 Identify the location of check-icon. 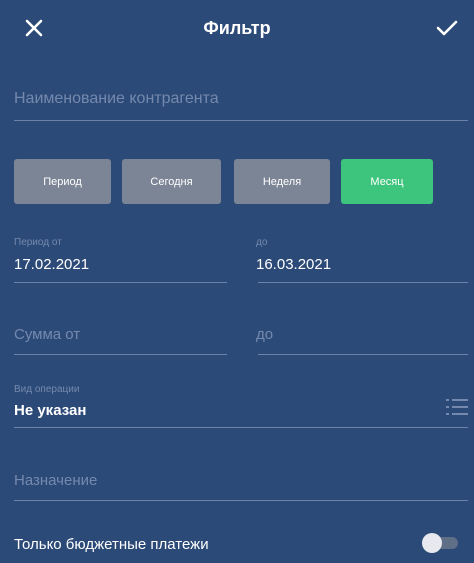
(447, 28).